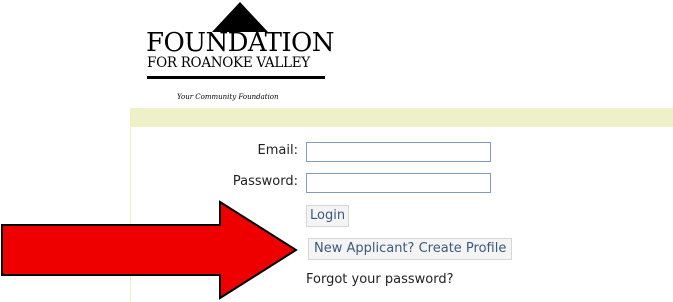  What do you see at coordinates (410, 249) in the screenshot?
I see `create-profile-button: New Applicant? Create Profile` at bounding box center [410, 249].